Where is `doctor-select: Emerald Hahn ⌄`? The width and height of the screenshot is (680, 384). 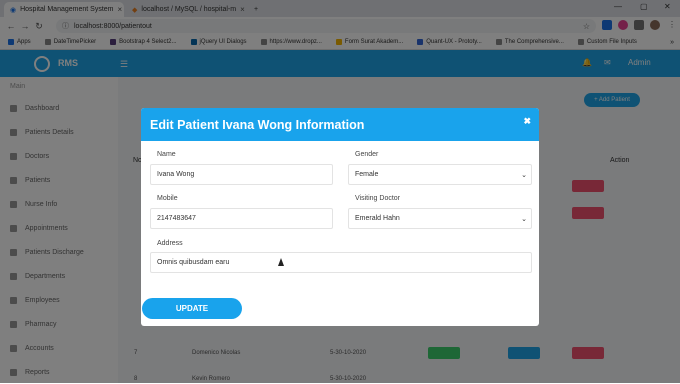
doctor-select: Emerald Hahn ⌄ is located at coordinates (440, 218).